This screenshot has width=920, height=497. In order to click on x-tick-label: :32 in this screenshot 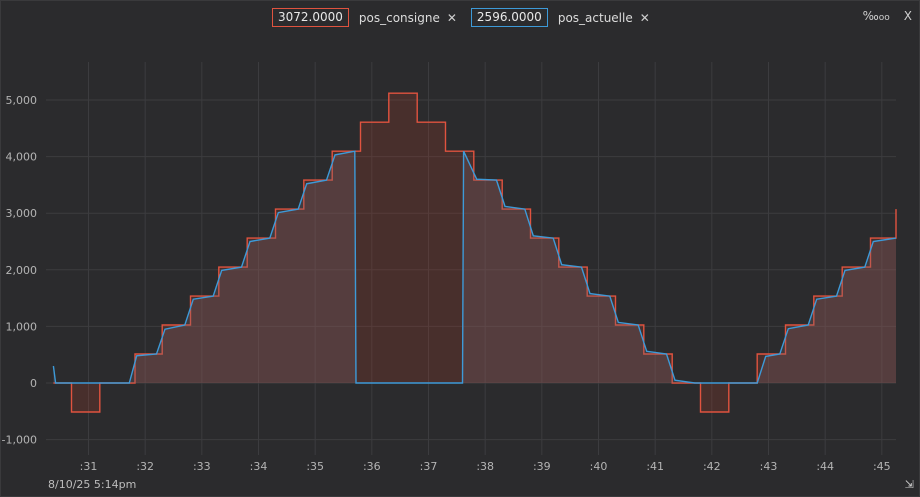, I will do `click(145, 466)`.